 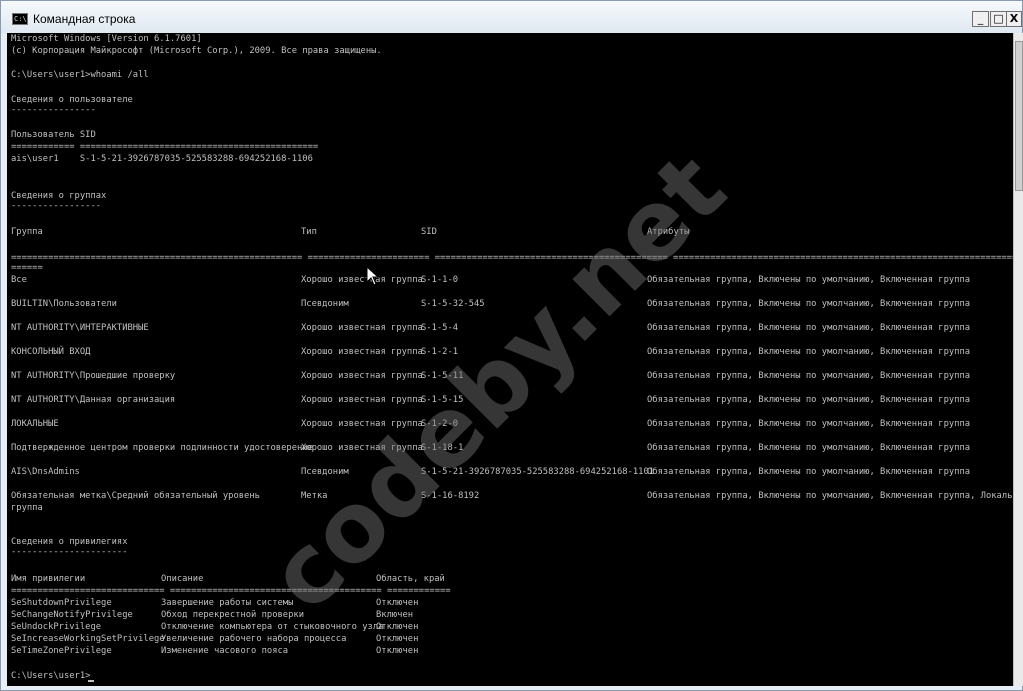 What do you see at coordinates (61, 603) in the screenshot?
I see `privilege-cell: SeShutdownPrivilege` at bounding box center [61, 603].